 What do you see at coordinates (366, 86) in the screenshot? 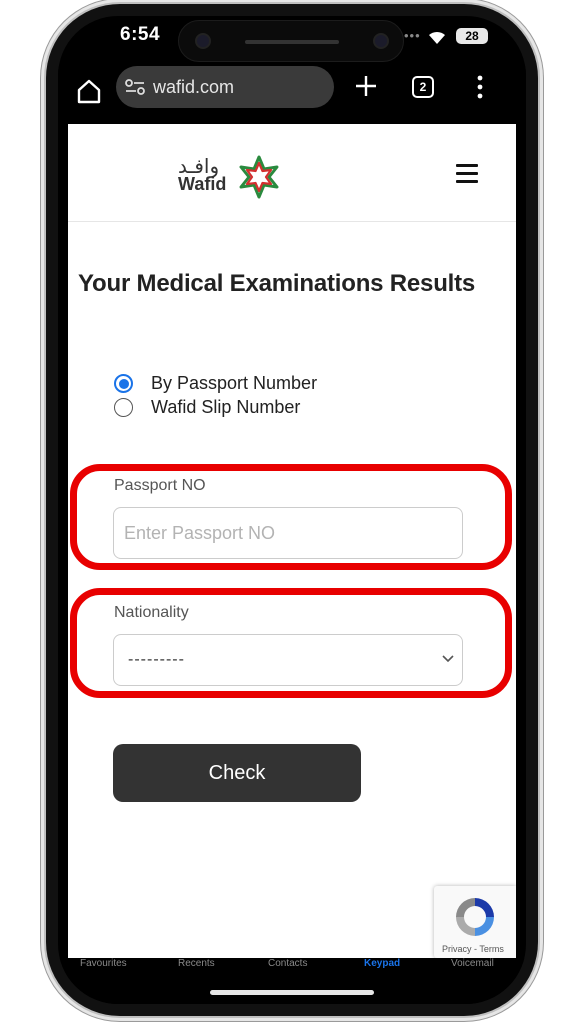
I see `plus-icon` at bounding box center [366, 86].